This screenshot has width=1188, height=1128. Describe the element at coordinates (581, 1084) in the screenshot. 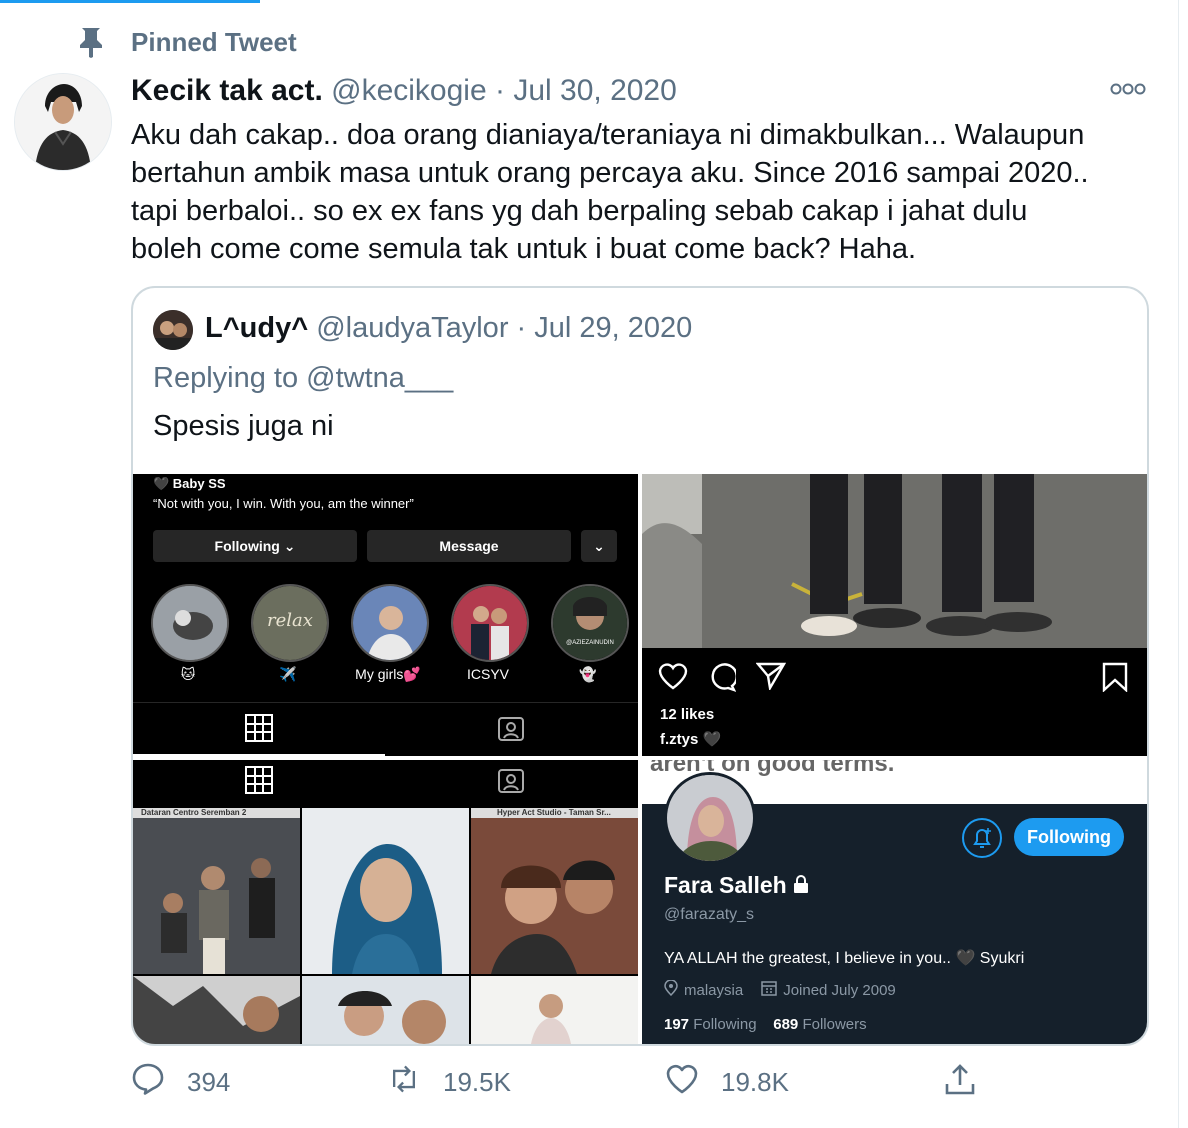

I see `tweet-actions: 394 19.5K 19.8K` at that location.